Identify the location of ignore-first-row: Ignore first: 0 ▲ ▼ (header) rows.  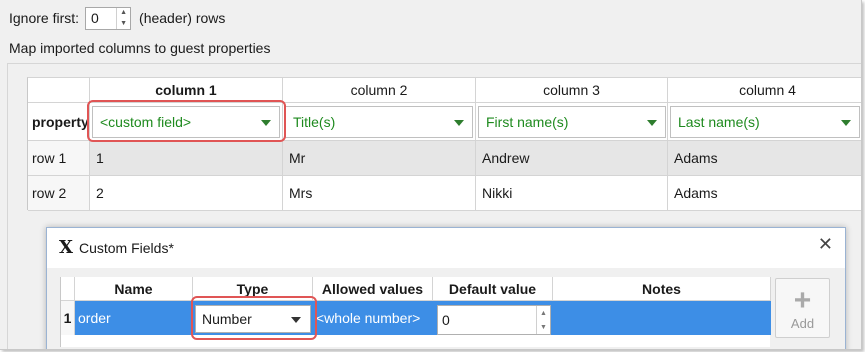
(117, 18).